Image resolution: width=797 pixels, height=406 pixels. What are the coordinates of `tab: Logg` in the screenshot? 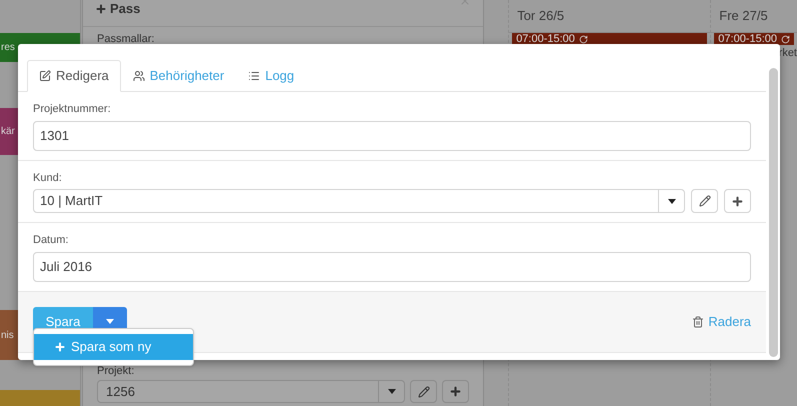 It's located at (271, 76).